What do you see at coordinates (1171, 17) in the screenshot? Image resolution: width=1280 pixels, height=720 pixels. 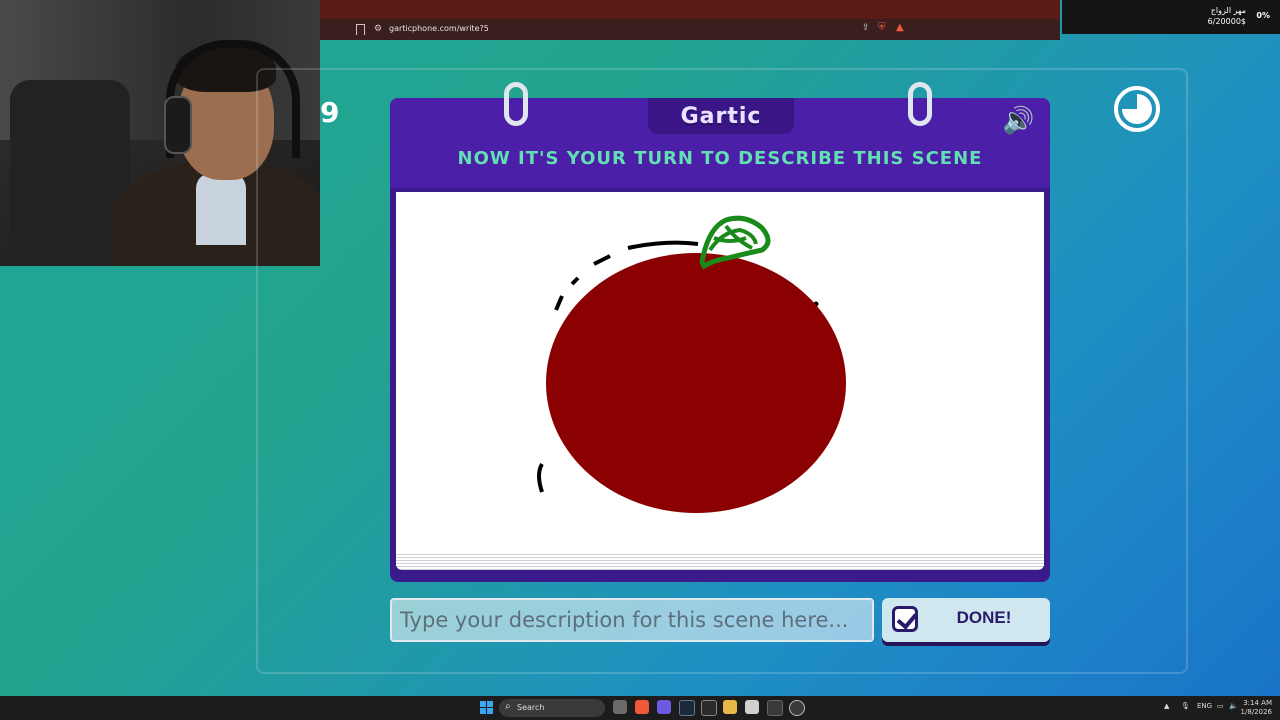 I see `stream-goal-overlay: مهر الزواج 6/20000$ 0%` at bounding box center [1171, 17].